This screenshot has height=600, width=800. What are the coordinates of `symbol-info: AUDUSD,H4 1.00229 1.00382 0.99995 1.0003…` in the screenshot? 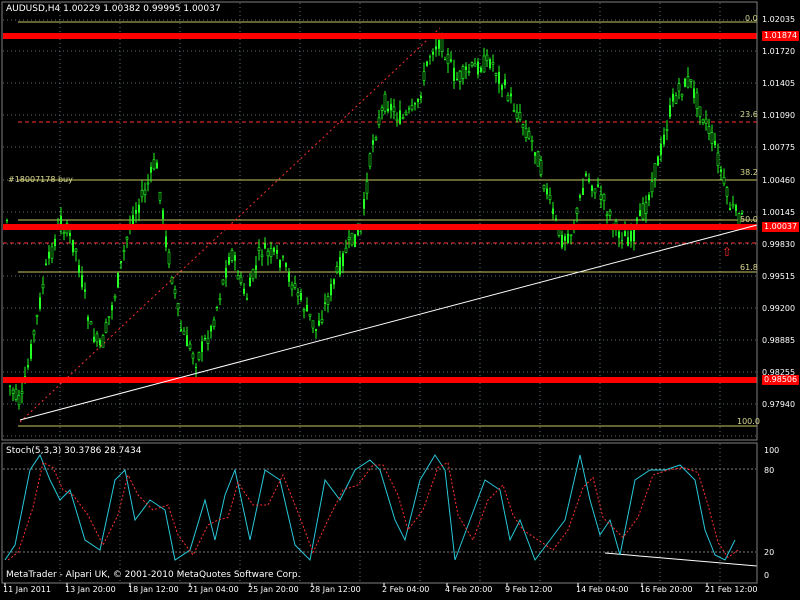 It's located at (113, 9).